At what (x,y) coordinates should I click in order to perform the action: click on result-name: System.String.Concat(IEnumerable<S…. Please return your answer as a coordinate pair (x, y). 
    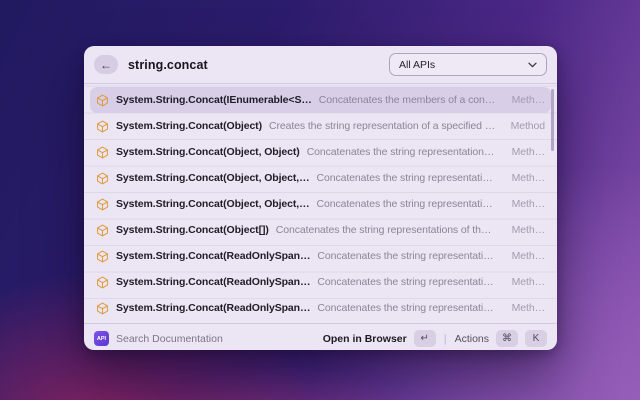
    Looking at the image, I should click on (214, 100).